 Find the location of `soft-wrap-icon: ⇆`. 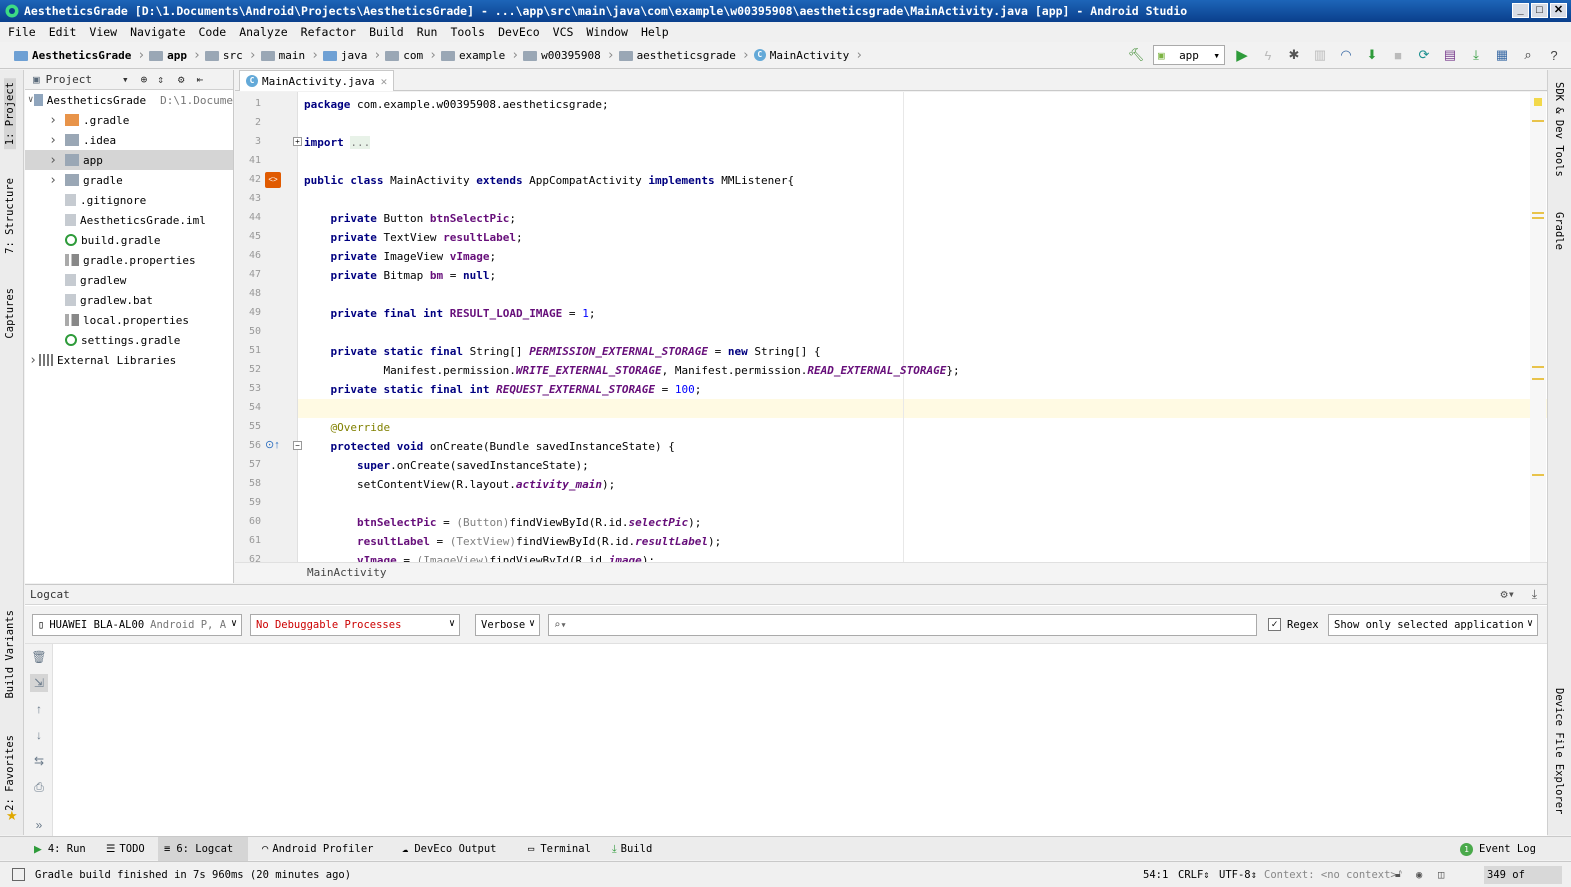

soft-wrap-icon: ⇆ is located at coordinates (39, 761).